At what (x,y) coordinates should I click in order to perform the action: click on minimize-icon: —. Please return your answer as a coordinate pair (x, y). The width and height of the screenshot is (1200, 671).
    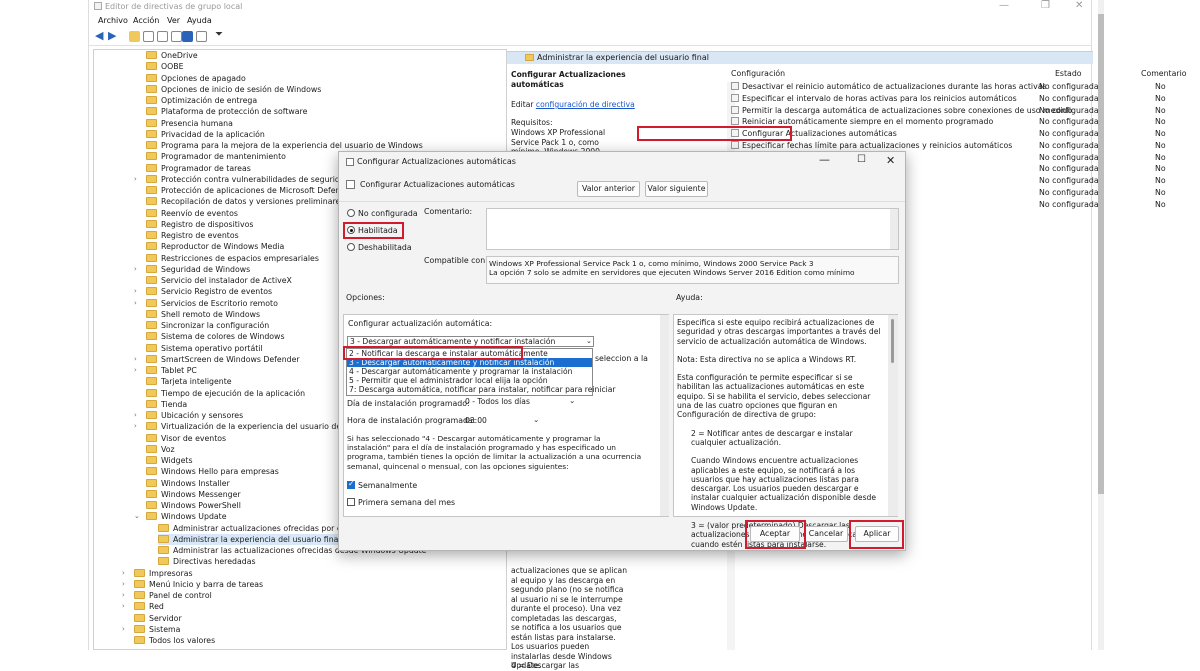
    Looking at the image, I should click on (1004, 5).